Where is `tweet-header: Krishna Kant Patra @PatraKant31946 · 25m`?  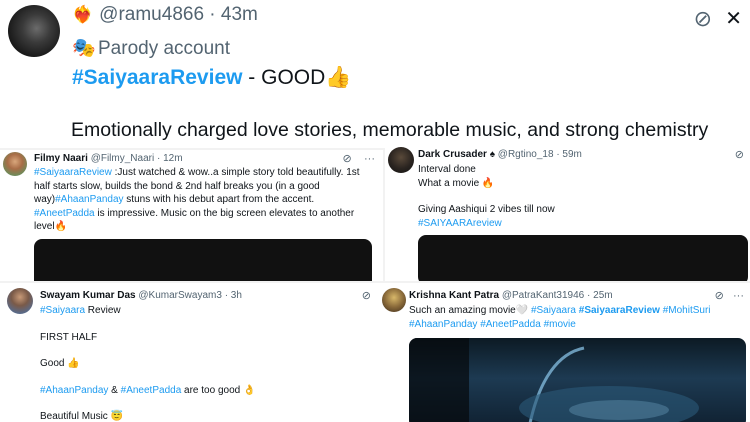
tweet-header: Krishna Kant Patra @PatraKant31946 · 25m is located at coordinates (511, 295).